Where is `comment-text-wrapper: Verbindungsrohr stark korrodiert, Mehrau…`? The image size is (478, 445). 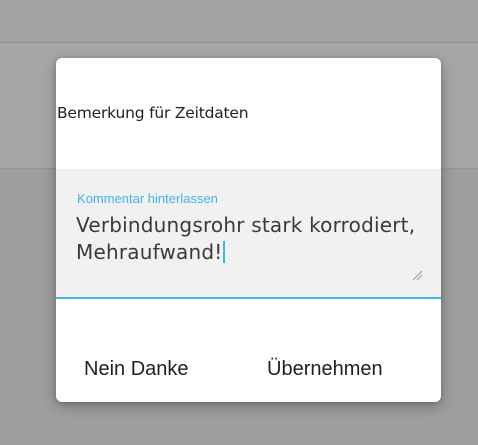
comment-text-wrapper: Verbindungsrohr stark korrodiert, Mehrau… is located at coordinates (248, 239).